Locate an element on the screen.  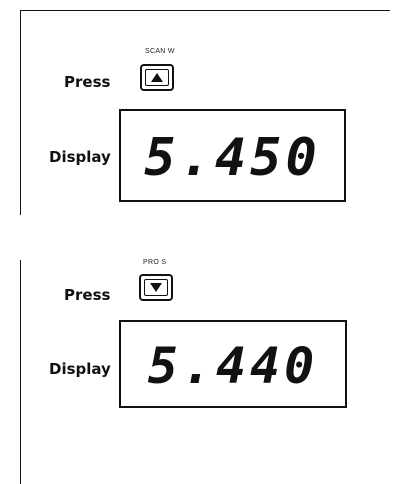
up-key-face is located at coordinates (157, 77).